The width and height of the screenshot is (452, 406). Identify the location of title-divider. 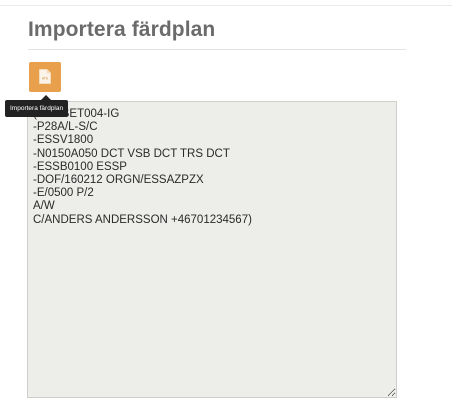
(217, 49).